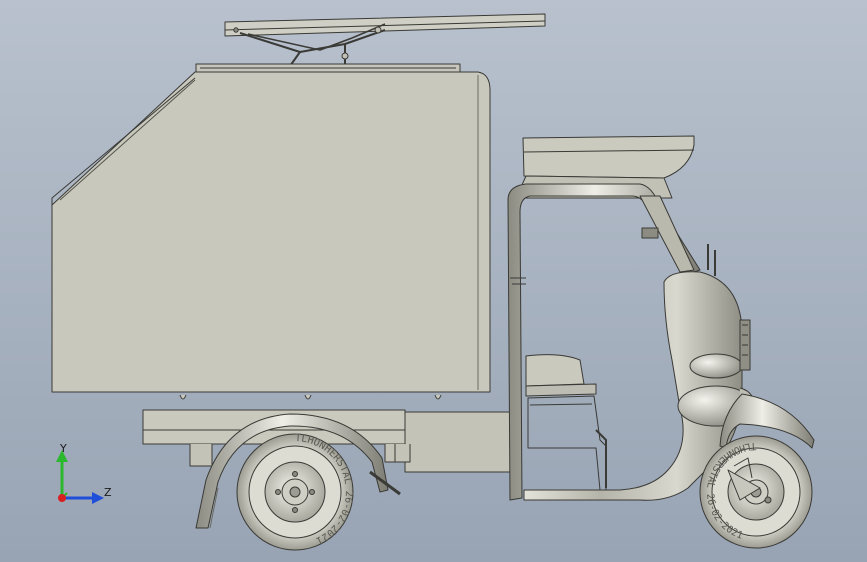 The height and width of the screenshot is (562, 867). Describe the element at coordinates (108, 492) in the screenshot. I see `z-axis-label: Z` at that location.